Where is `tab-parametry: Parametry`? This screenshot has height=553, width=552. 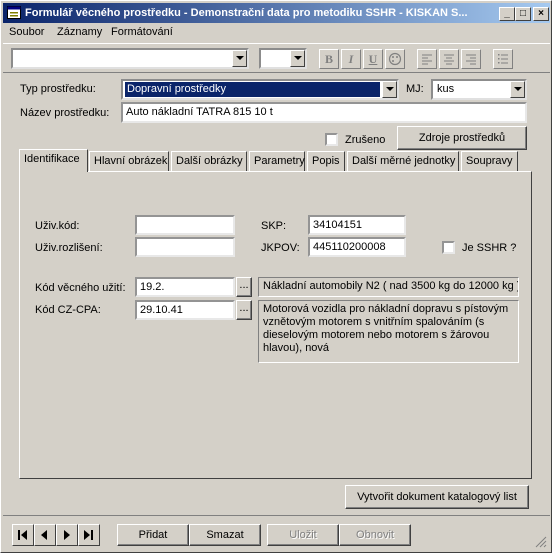 tab-parametry: Parametry is located at coordinates (277, 161).